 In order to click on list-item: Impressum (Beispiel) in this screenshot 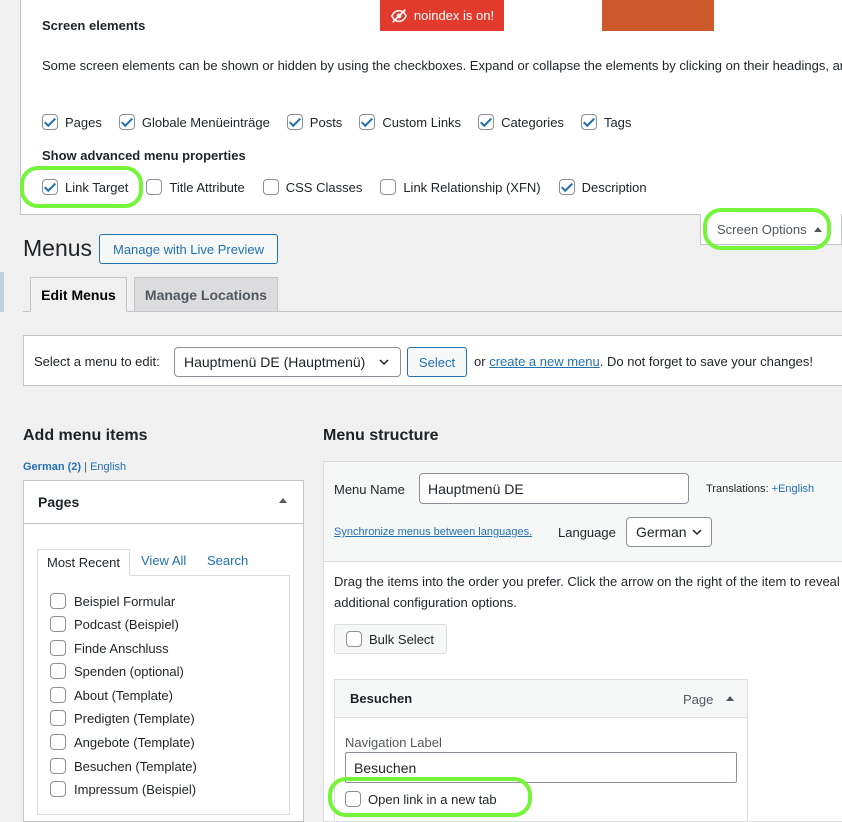, I will do `click(123, 789)`.